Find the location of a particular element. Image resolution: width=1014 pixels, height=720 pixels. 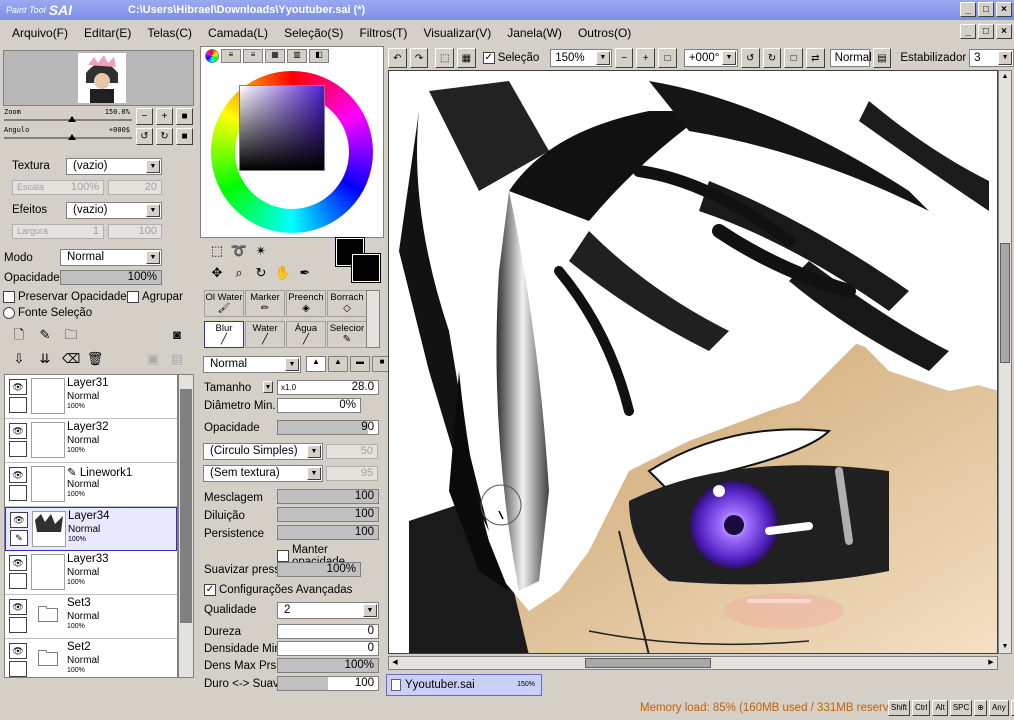

layer-row: 👁 🗀 Set3 Normal 100% is located at coordinates (91, 617).